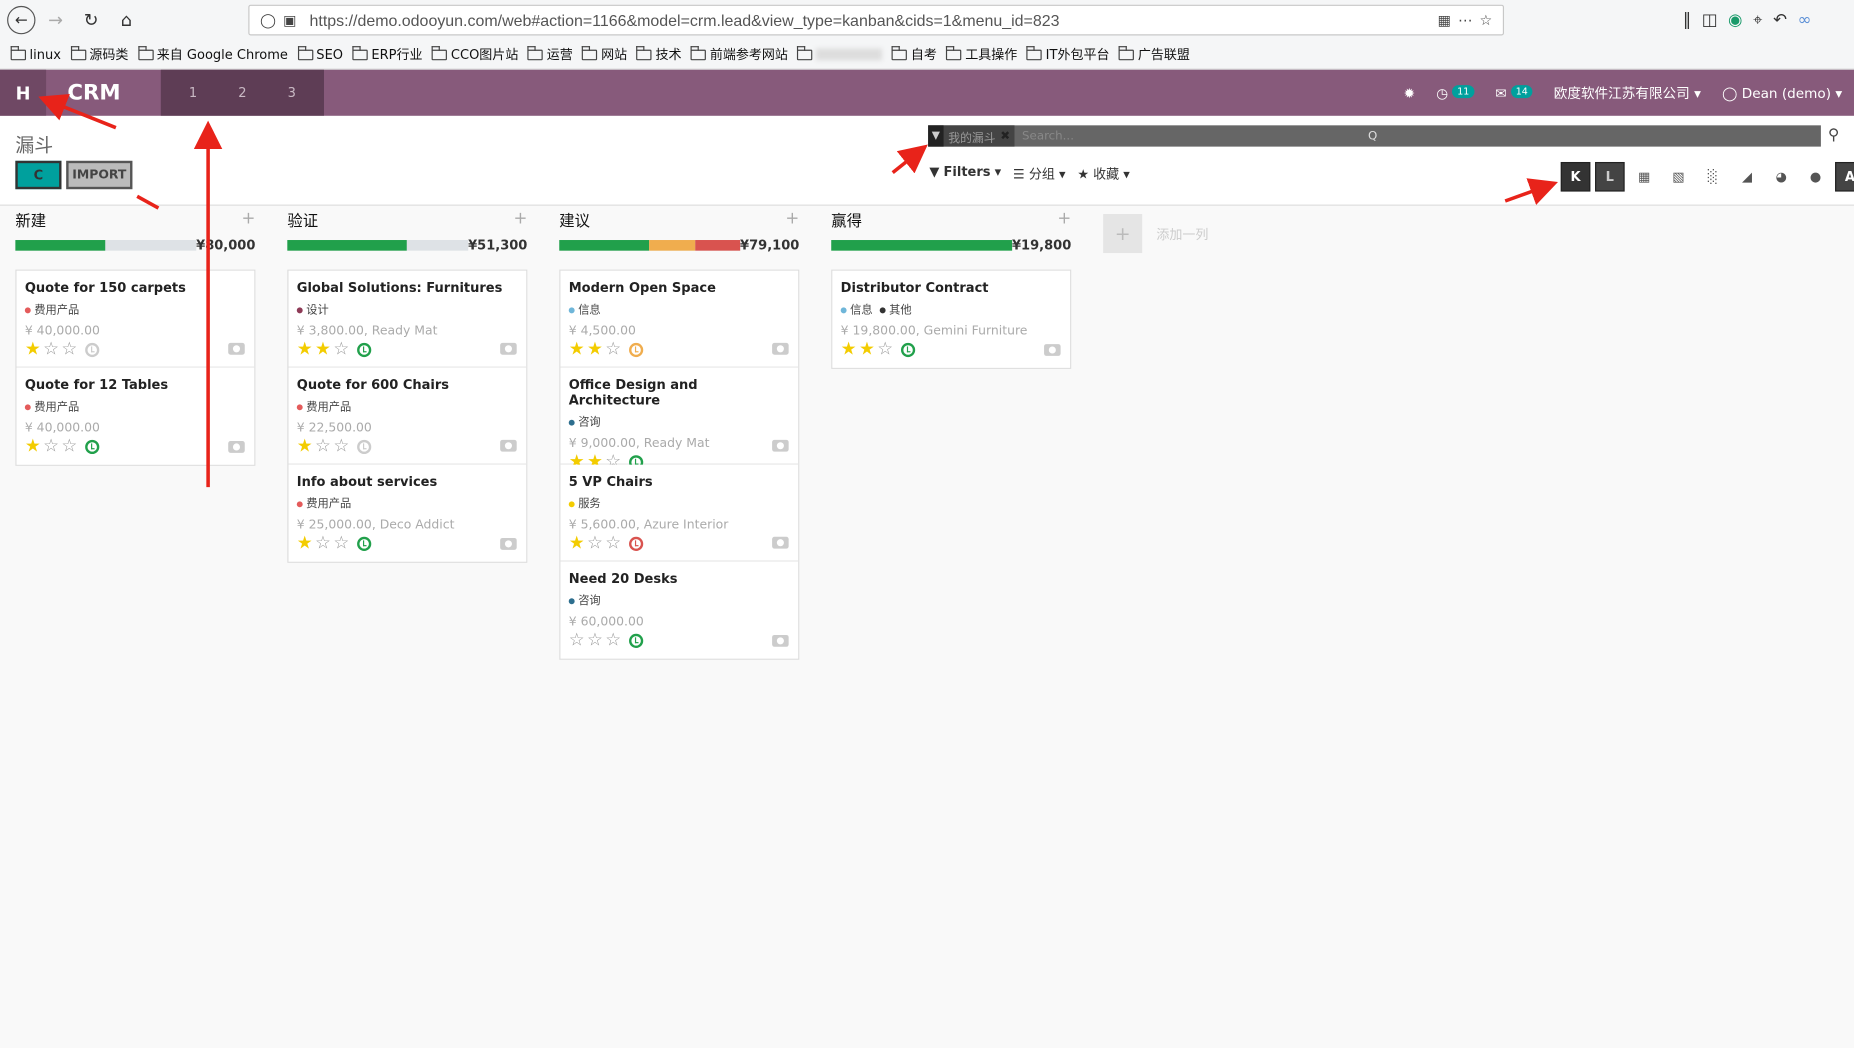  I want to click on list-view-button: L, so click(1610, 176).